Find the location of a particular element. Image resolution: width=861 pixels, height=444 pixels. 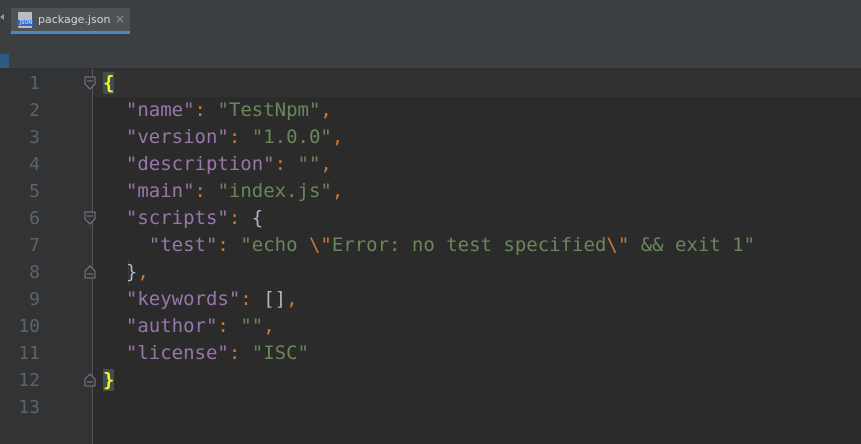

json-brace: } is located at coordinates (131, 272).